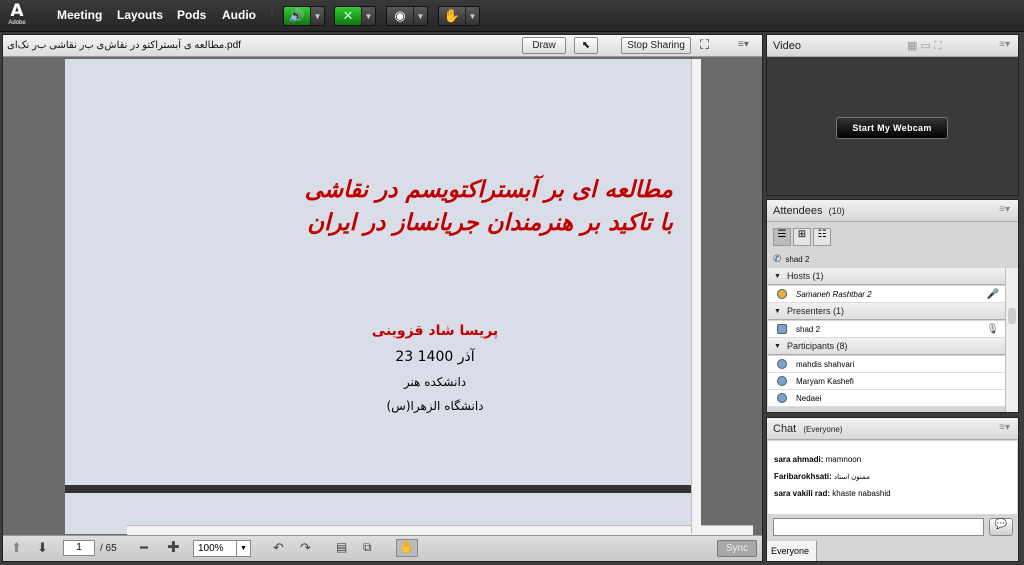 This screenshot has height=565, width=1024. Describe the element at coordinates (239, 15) in the screenshot. I see `menu-audio: Audio` at that location.